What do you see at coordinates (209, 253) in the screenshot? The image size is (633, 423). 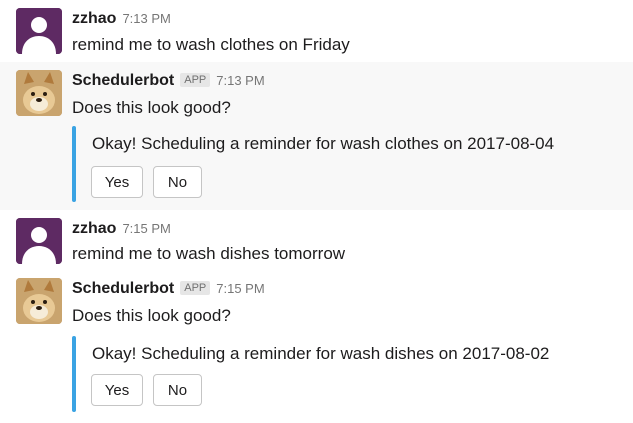 I see `message-text: remind me to wash dishes tomorrow` at bounding box center [209, 253].